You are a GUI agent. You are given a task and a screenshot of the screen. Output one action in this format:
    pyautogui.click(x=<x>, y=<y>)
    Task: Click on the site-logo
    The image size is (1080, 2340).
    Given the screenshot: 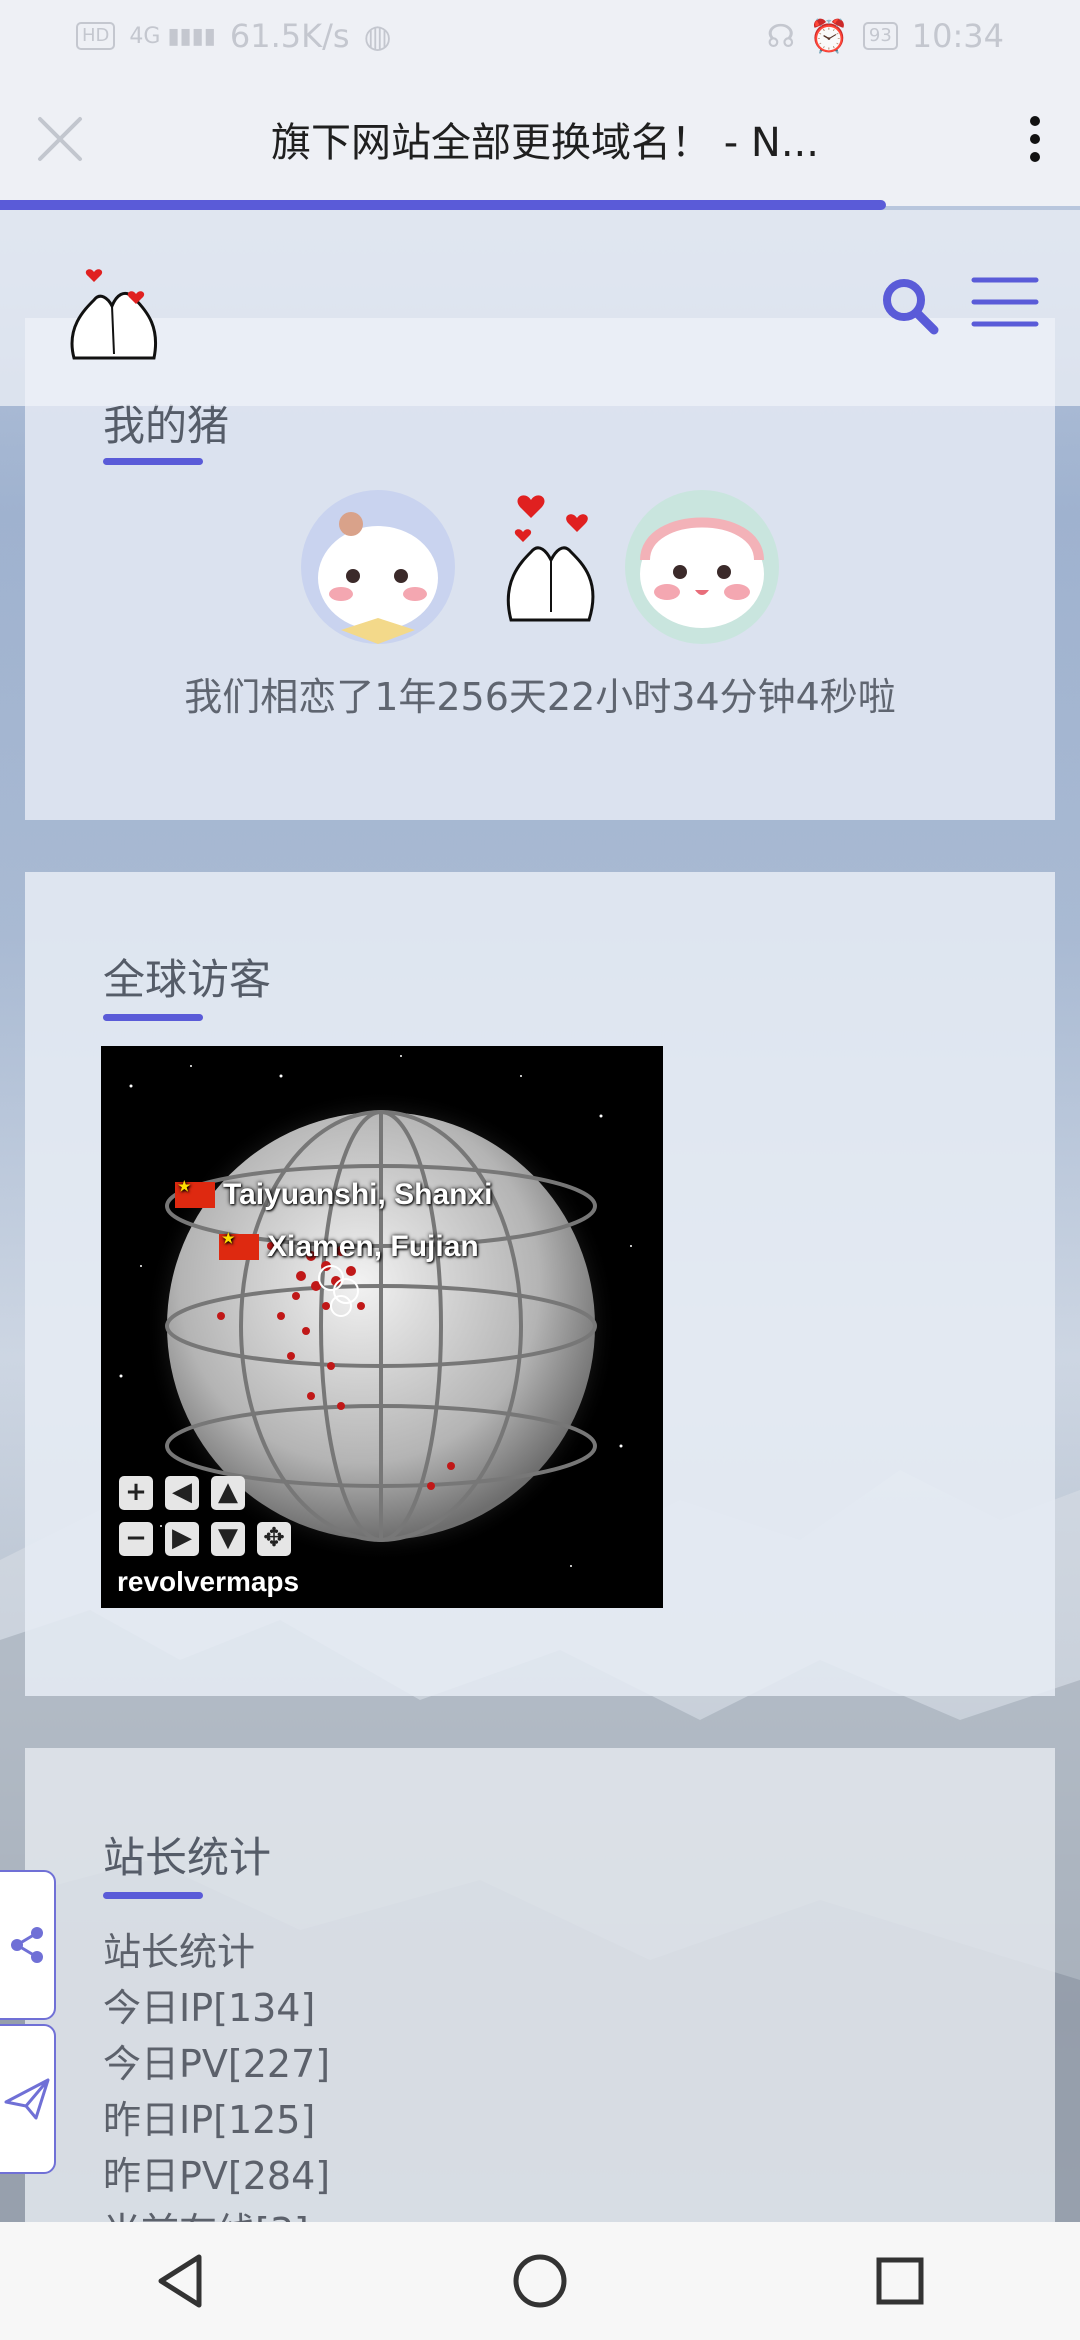 What is the action you would take?
    pyautogui.click(x=114, y=310)
    